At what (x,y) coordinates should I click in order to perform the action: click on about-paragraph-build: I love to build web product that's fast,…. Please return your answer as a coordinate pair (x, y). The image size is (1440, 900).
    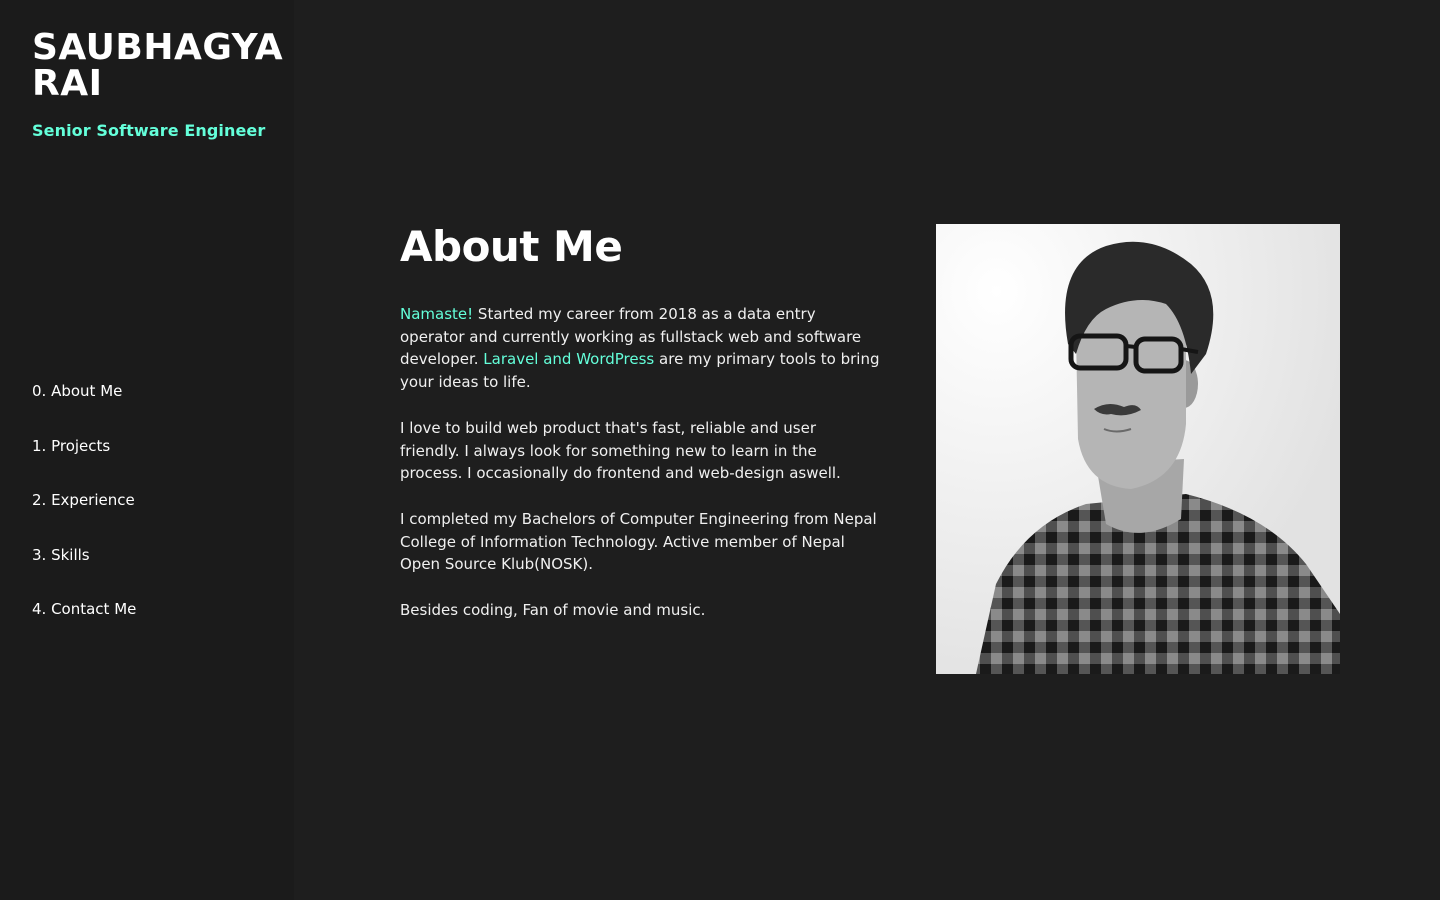
    Looking at the image, I should click on (620, 450).